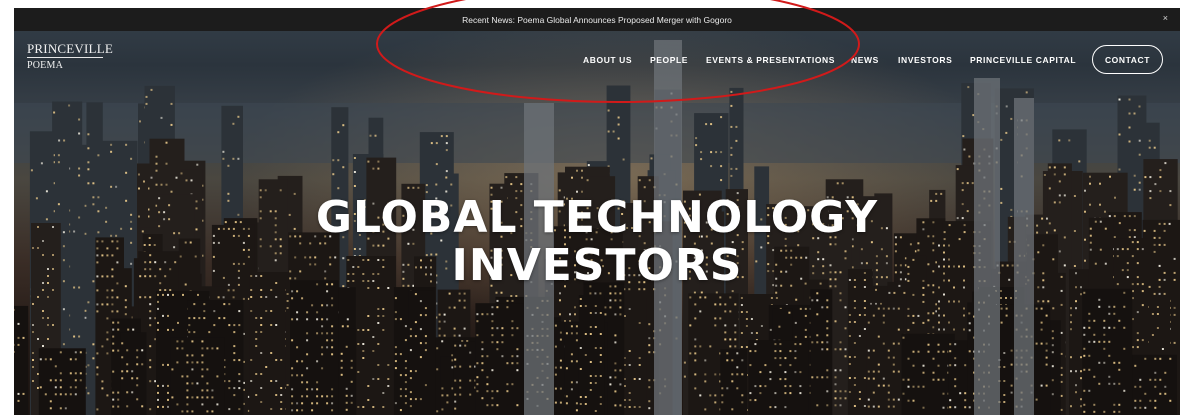  Describe the element at coordinates (669, 60) in the screenshot. I see `nav-item-people: PEOPLE` at that location.